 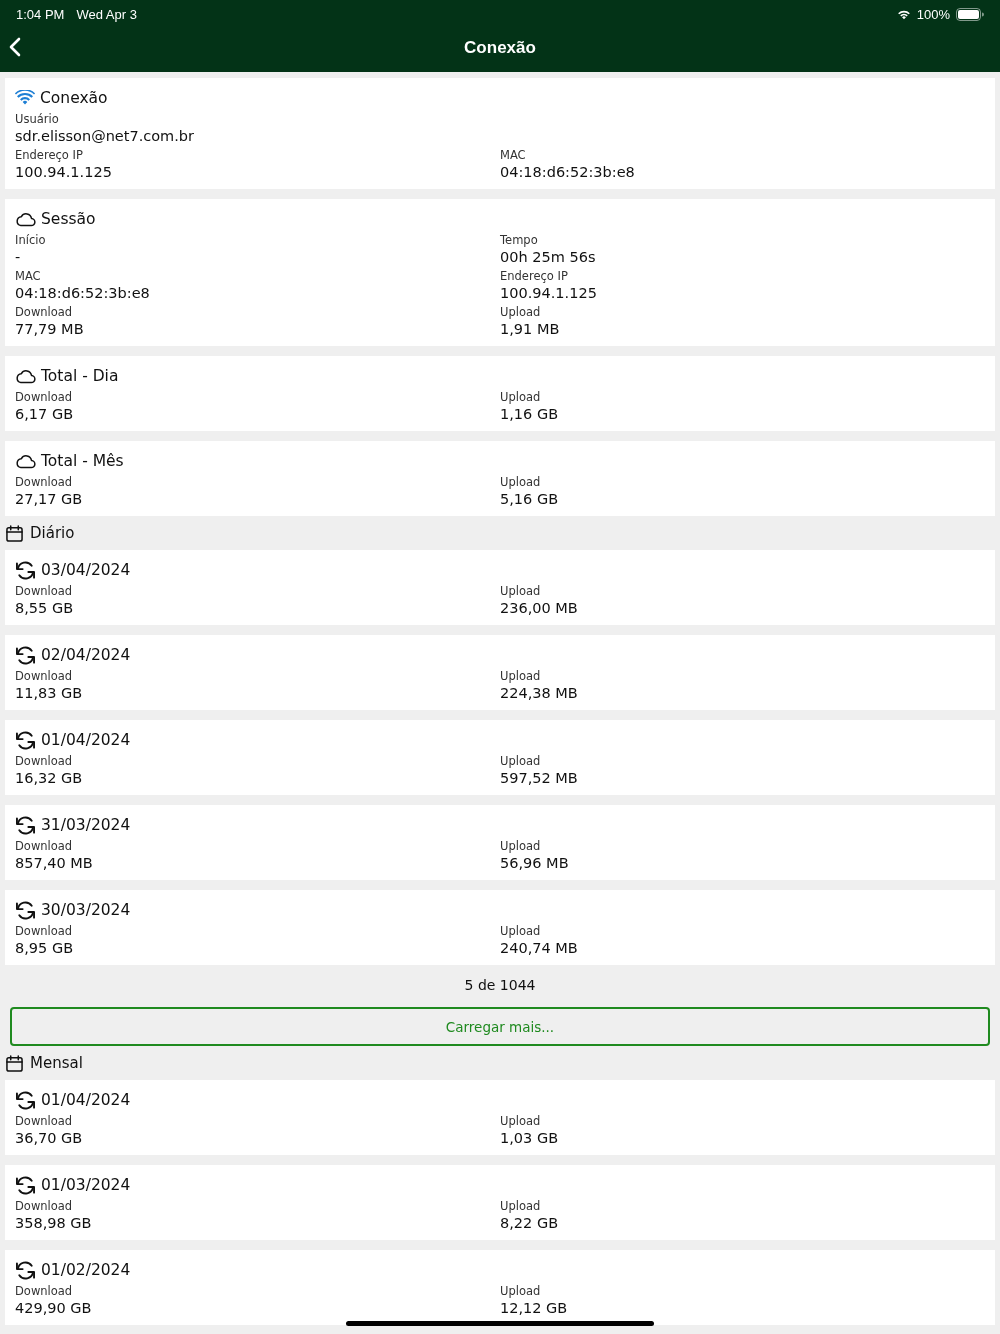 I want to click on field-value: 00h 25m 56s, so click(x=548, y=257).